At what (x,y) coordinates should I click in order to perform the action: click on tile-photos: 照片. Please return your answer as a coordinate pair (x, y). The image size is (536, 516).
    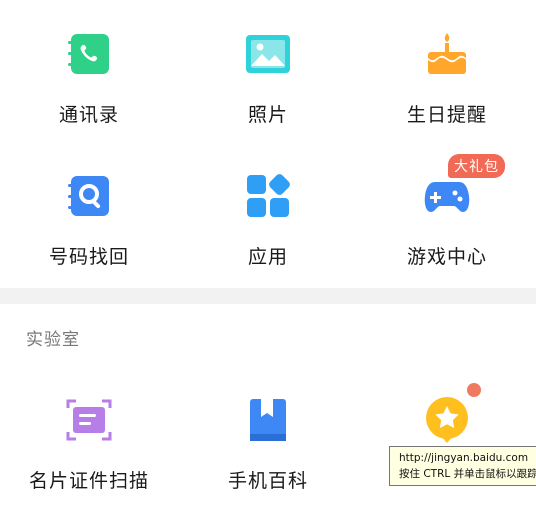
    Looking at the image, I should click on (268, 90).